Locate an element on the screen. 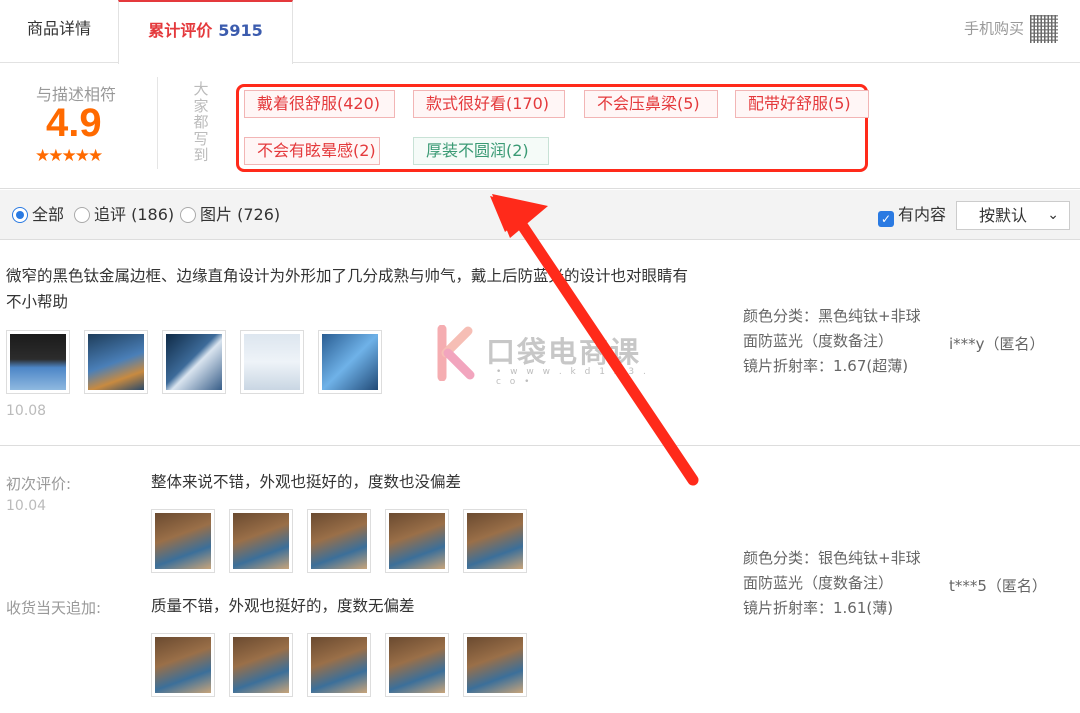  filter-all-radio: 全部 is located at coordinates (38, 215).